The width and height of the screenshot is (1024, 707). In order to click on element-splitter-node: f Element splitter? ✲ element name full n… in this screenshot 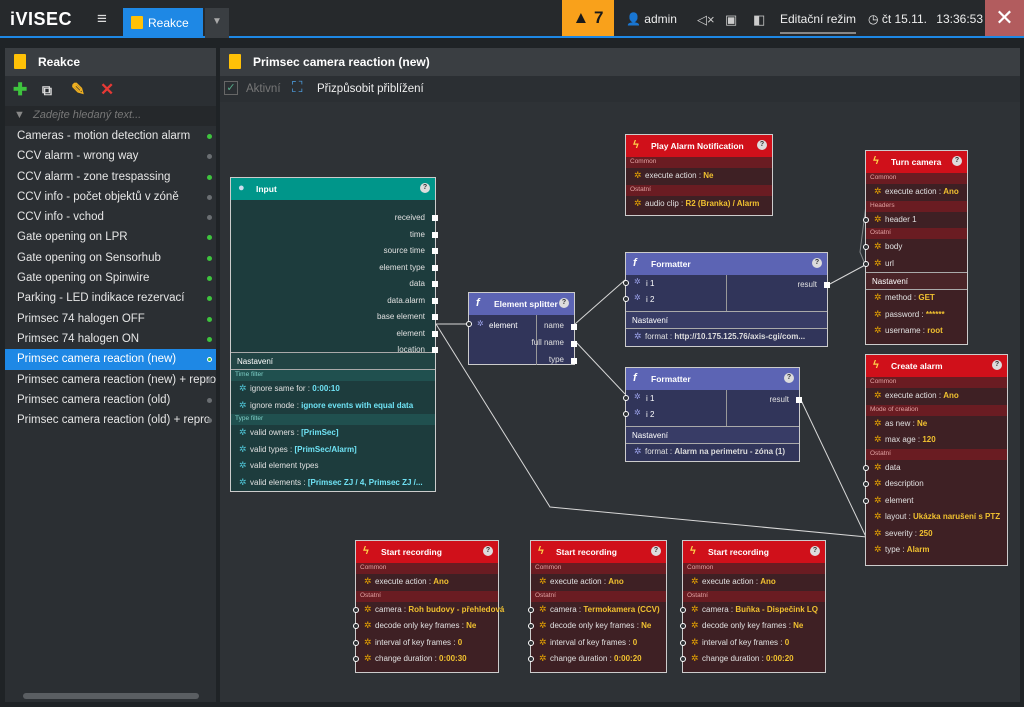, I will do `click(521, 328)`.